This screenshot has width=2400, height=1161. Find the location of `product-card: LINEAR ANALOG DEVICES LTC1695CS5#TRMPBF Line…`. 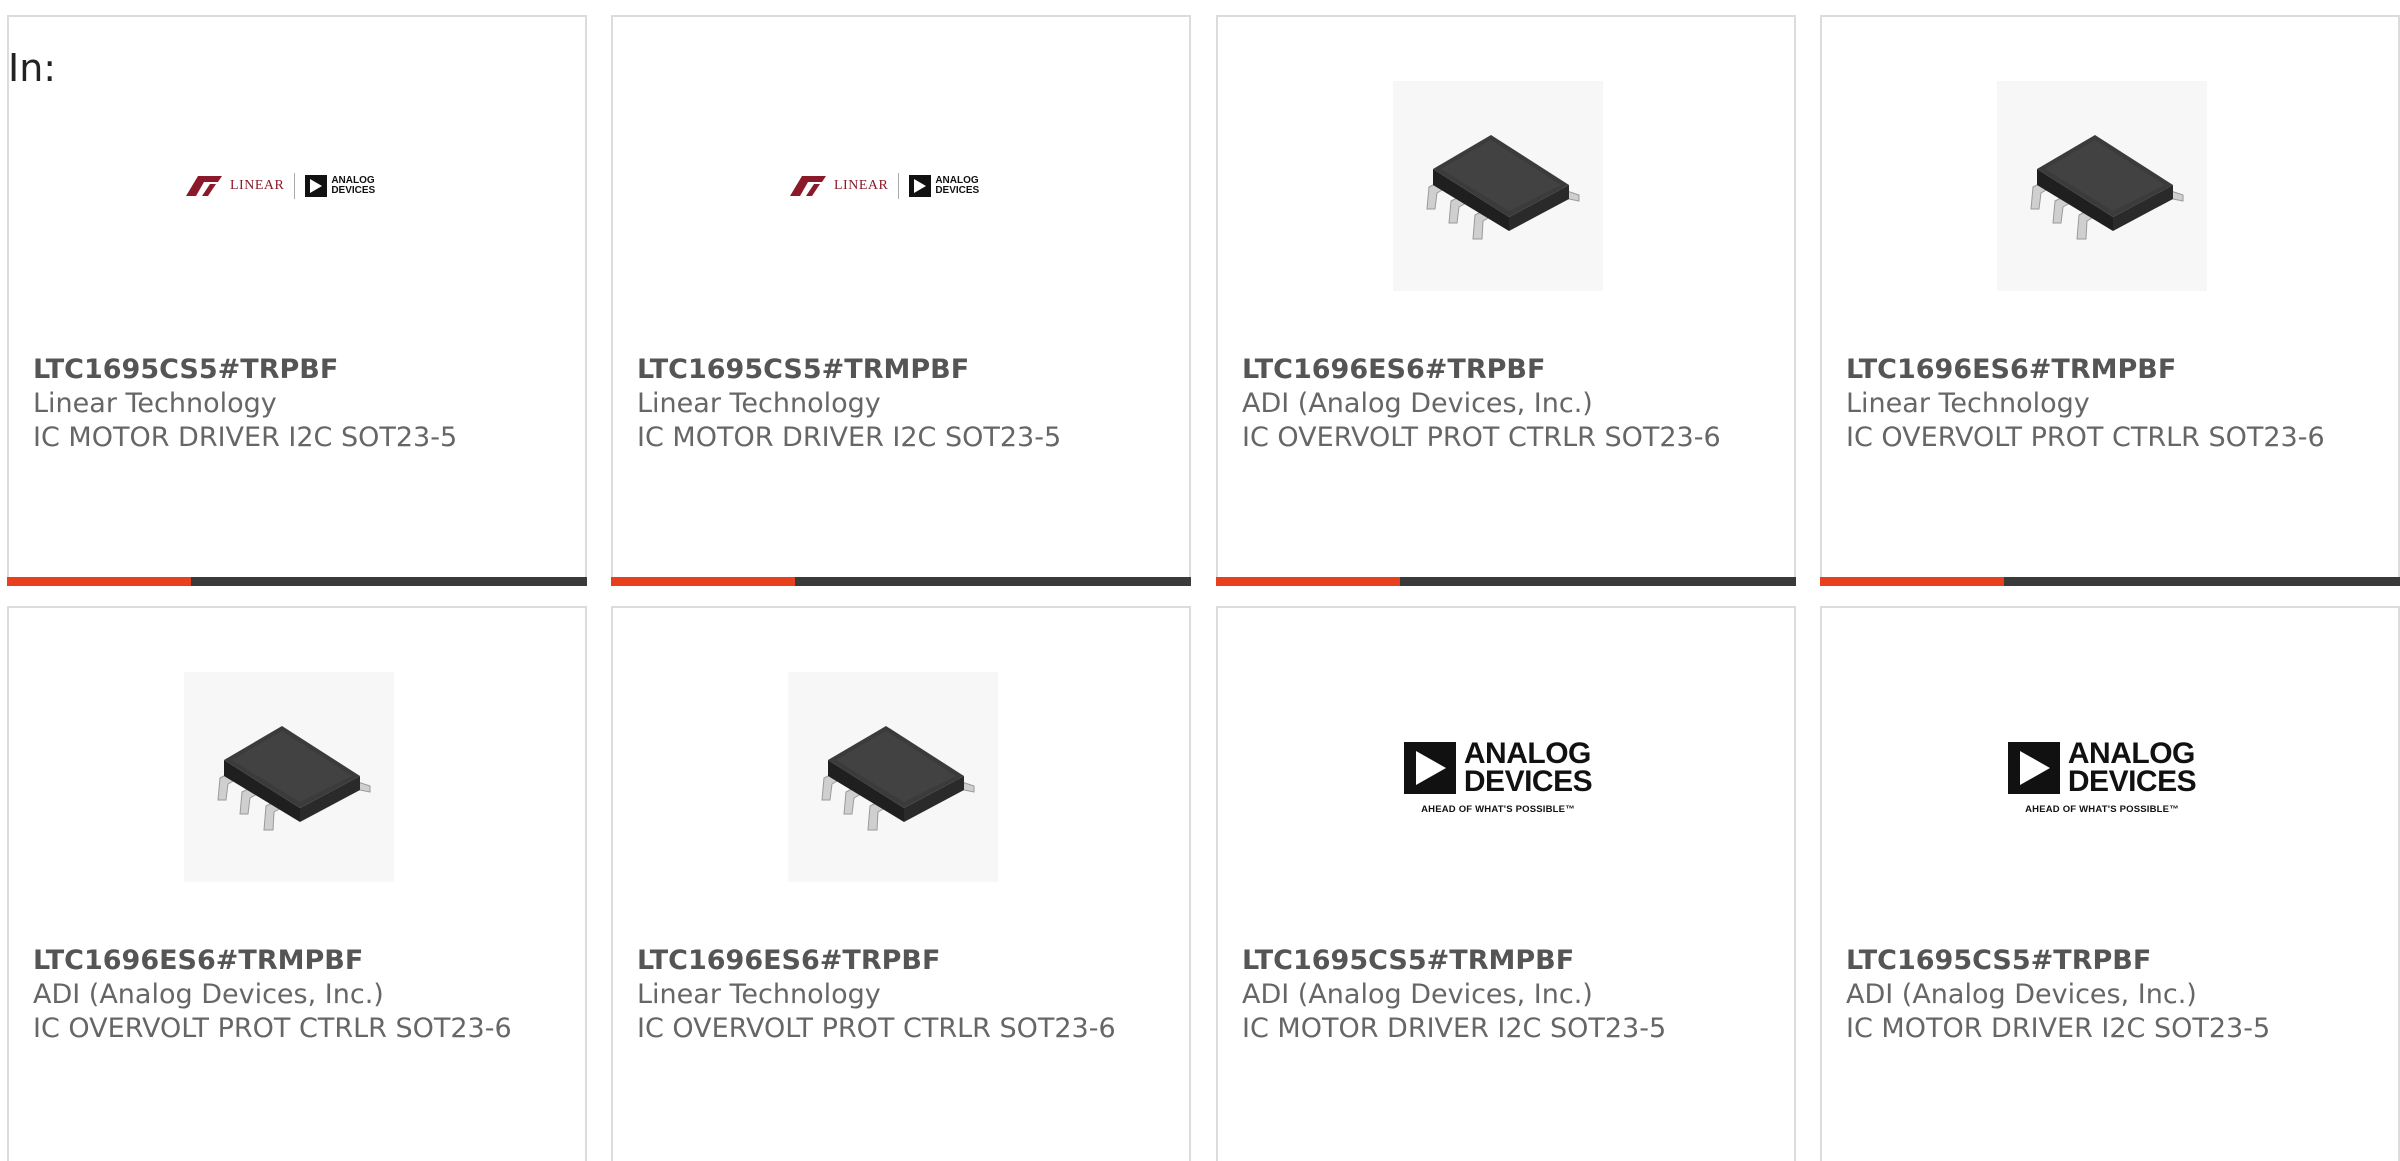

product-card: LINEAR ANALOG DEVICES LTC1695CS5#TRMPBF Line… is located at coordinates (901, 300).